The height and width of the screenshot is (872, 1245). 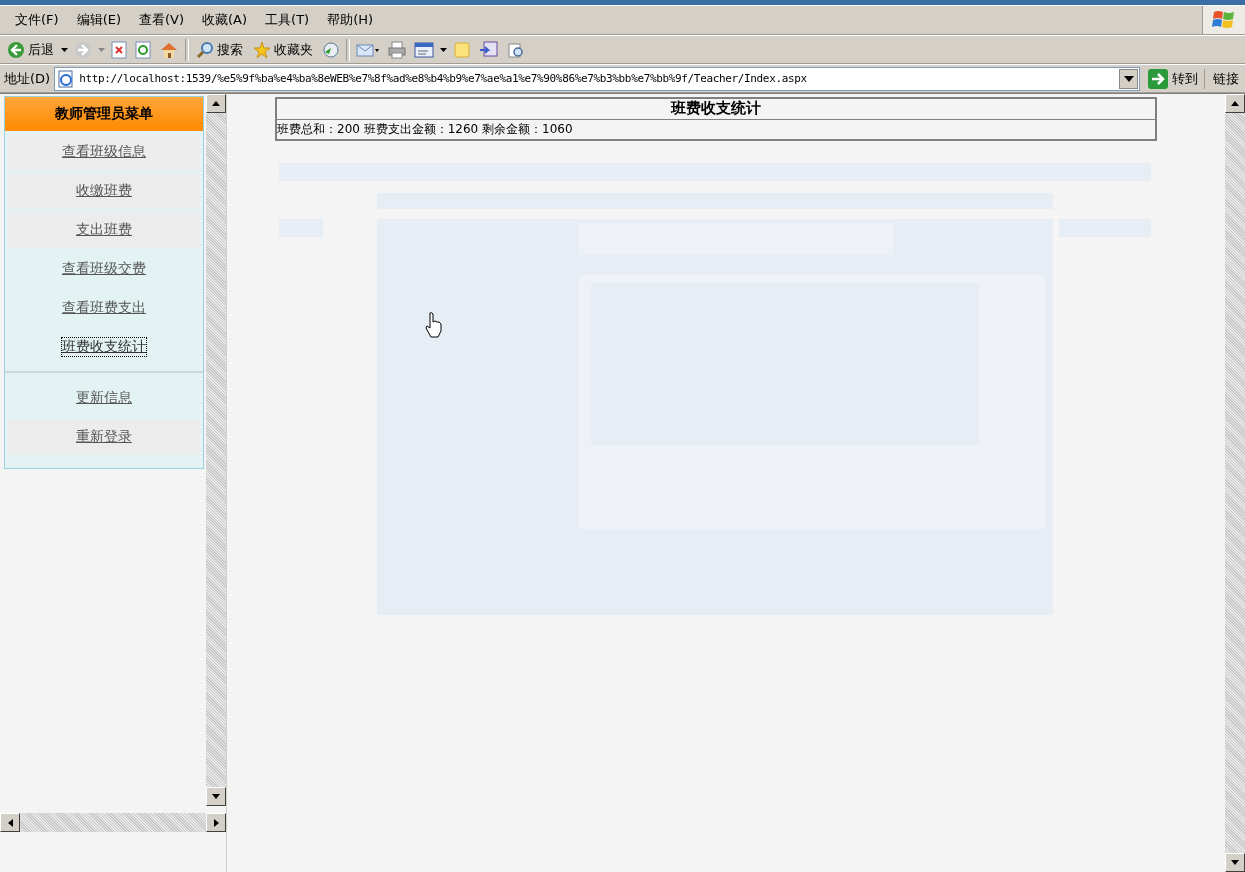 I want to click on hand-cursor-icon, so click(x=434, y=326).